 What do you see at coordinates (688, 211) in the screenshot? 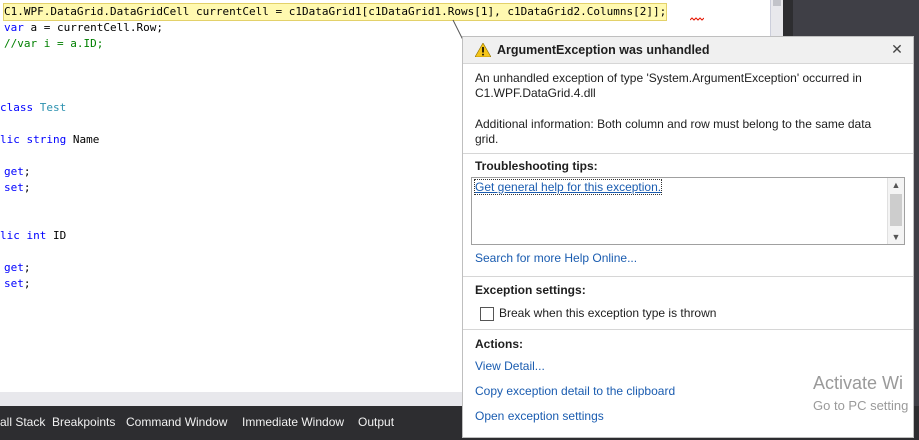
I see `troubleshooting-tips-list: Get general help for this exception. ▲ ▼` at bounding box center [688, 211].